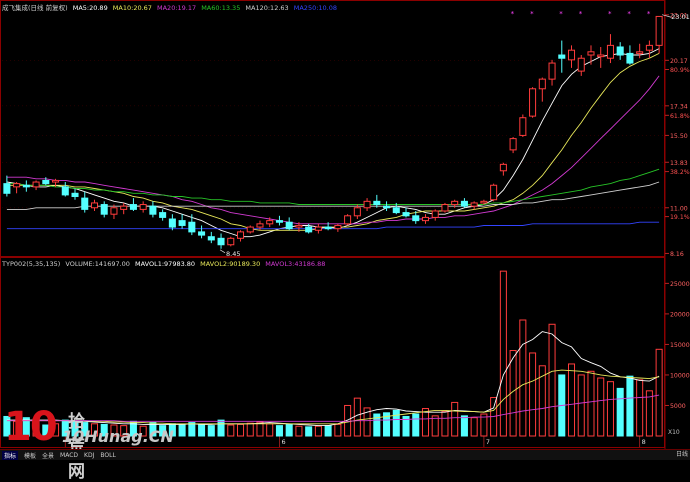 This screenshot has height=482, width=690. I want to click on watermark: 10 拾荒网 10Hunag.CN, so click(89, 443).